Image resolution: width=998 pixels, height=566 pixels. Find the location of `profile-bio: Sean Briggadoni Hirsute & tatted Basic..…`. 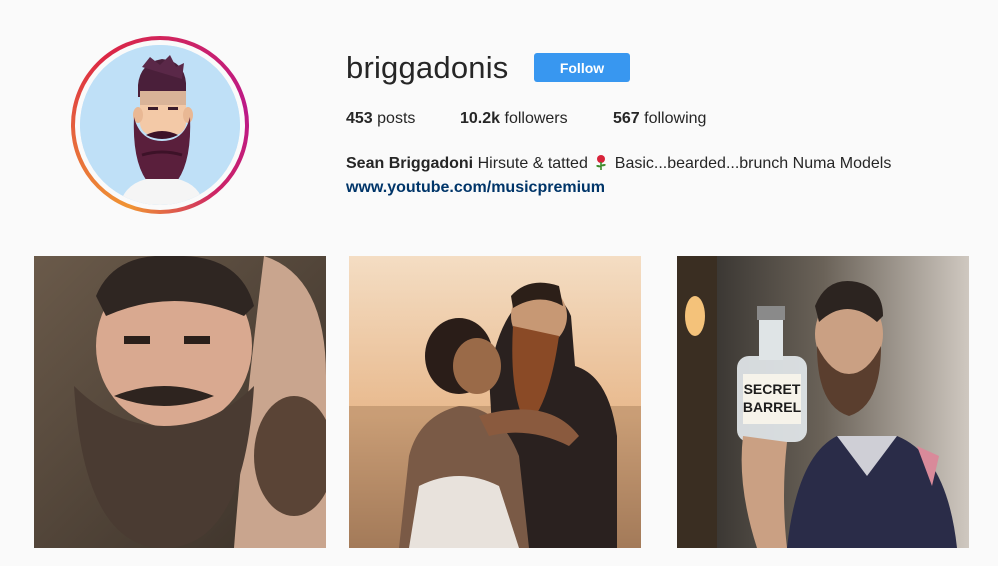

profile-bio: Sean Briggadoni Hirsute & tatted Basic..… is located at coordinates (618, 163).